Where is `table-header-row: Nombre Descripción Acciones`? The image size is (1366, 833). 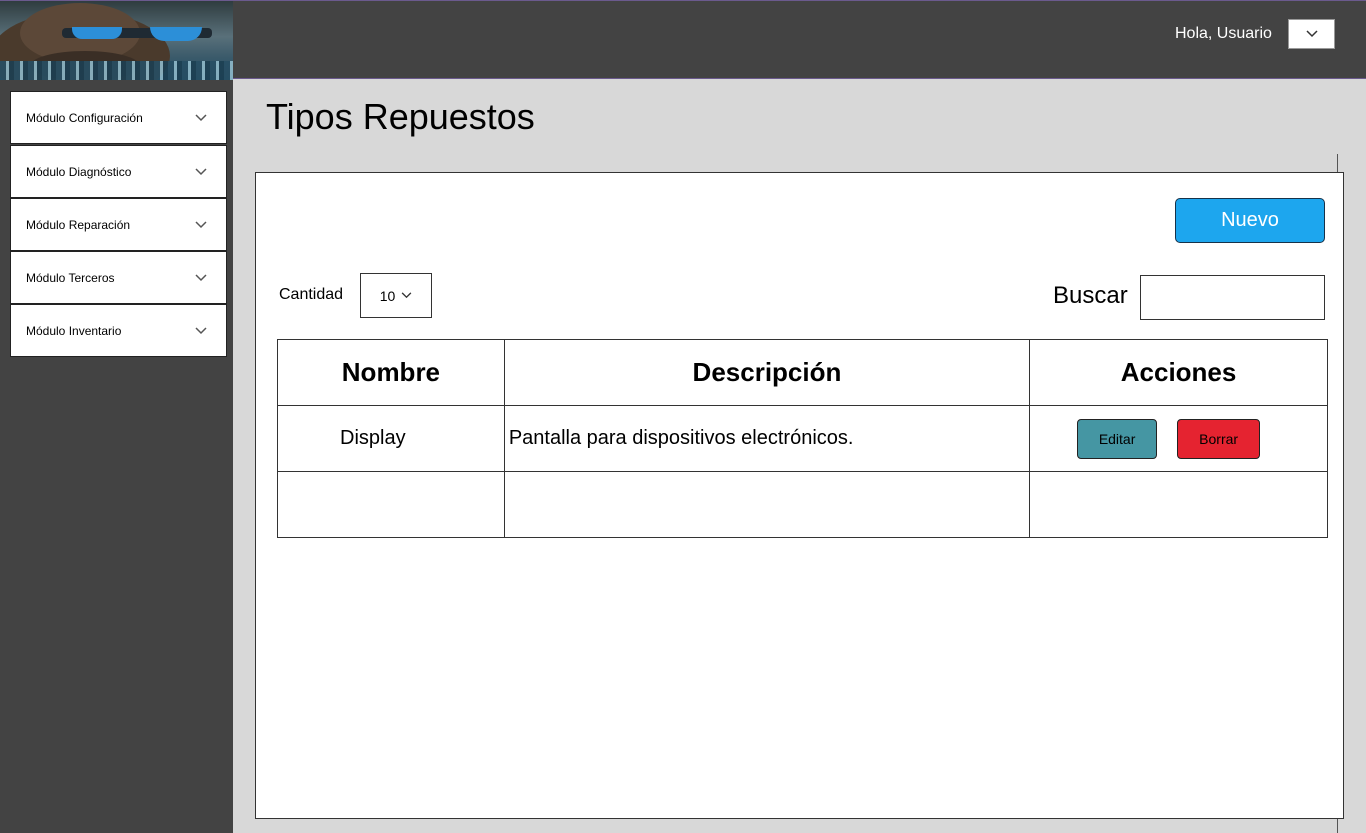
table-header-row: Nombre Descripción Acciones is located at coordinates (802, 372).